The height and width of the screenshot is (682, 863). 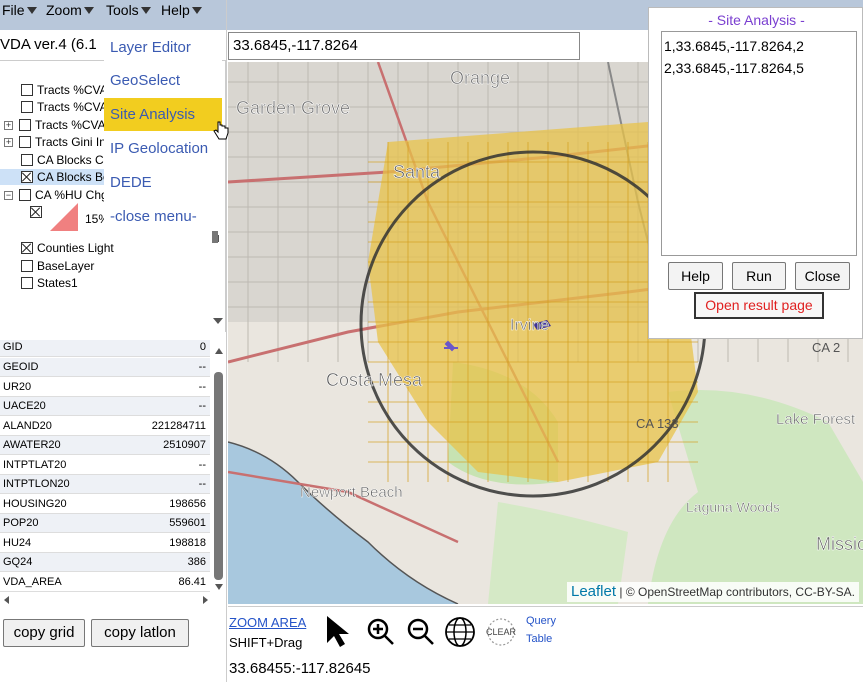 I want to click on copy-grid-button: copy grid, so click(x=44, y=633).